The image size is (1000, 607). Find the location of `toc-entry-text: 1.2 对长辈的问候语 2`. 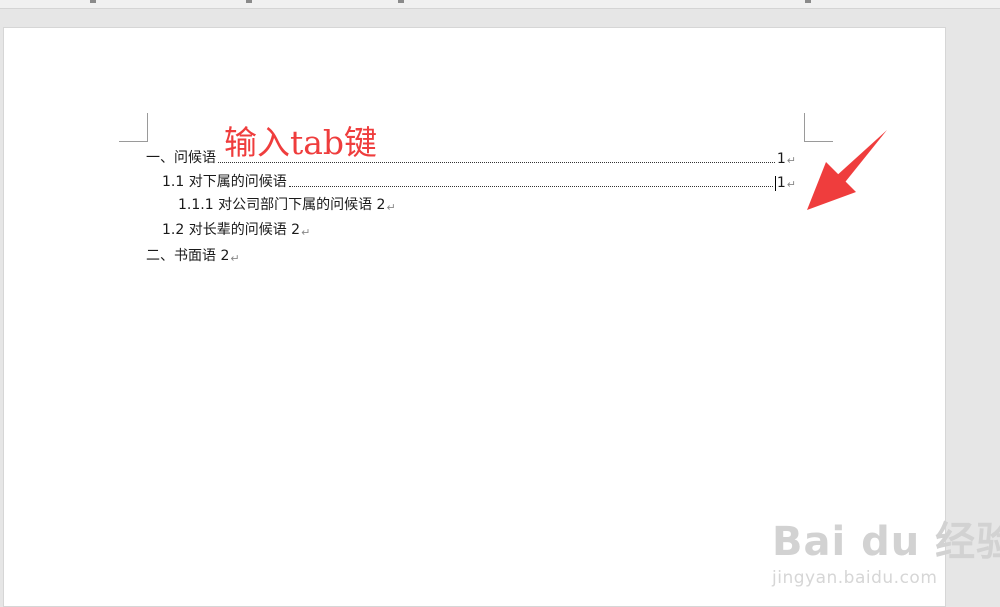

toc-entry-text: 1.2 对长辈的问候语 2 is located at coordinates (231, 230).